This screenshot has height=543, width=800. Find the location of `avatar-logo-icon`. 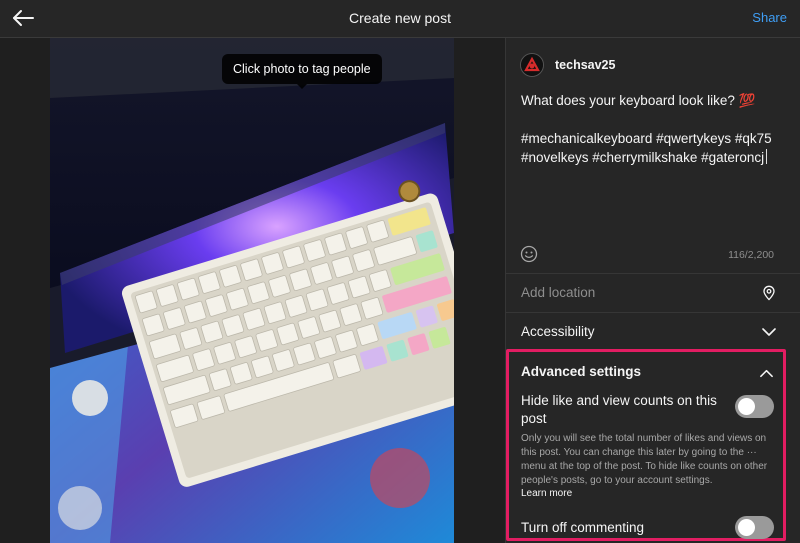

avatar-logo-icon is located at coordinates (532, 65).